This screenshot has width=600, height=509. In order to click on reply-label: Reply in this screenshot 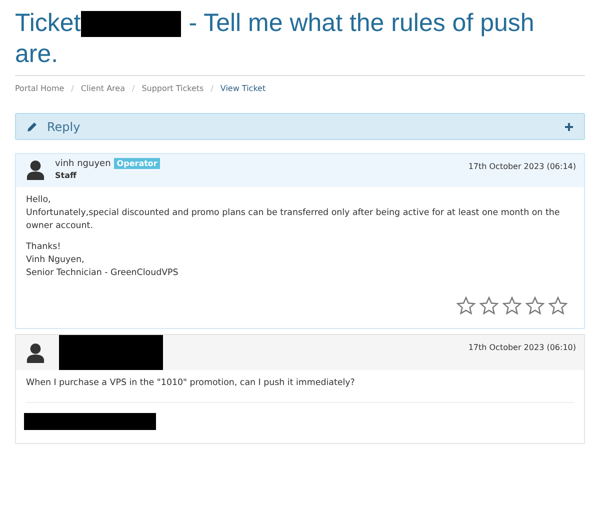, I will do `click(64, 127)`.